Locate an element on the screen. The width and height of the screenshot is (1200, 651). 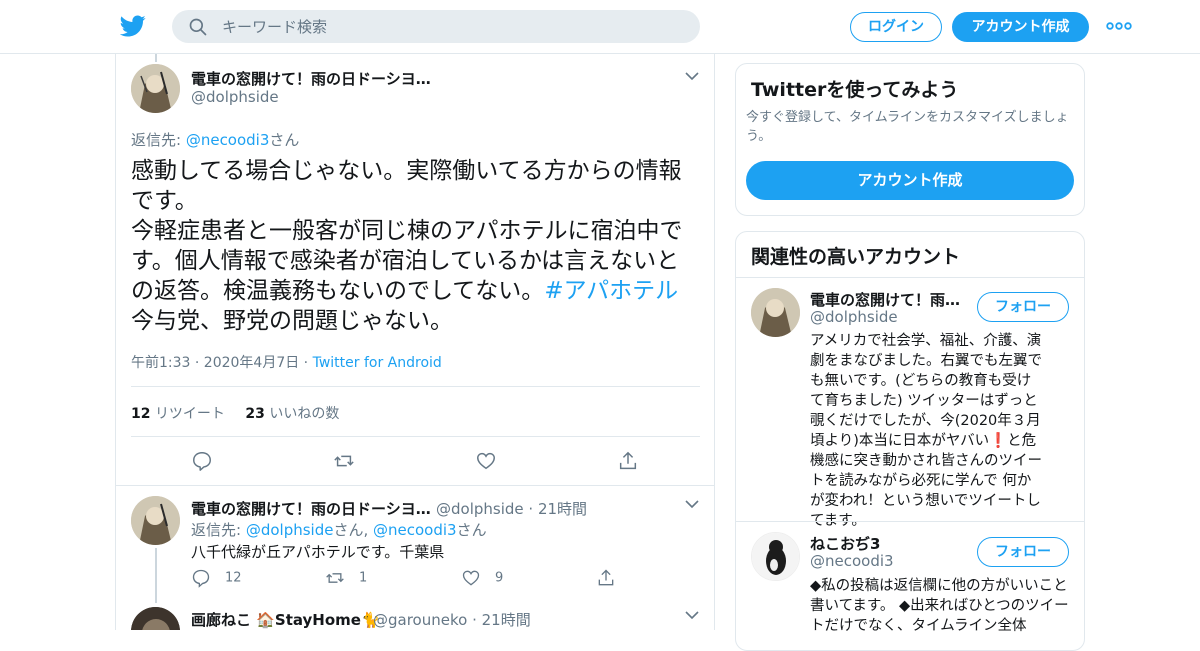
timestamp: 午前1:33 · 2020年4月7日 is located at coordinates (215, 363).